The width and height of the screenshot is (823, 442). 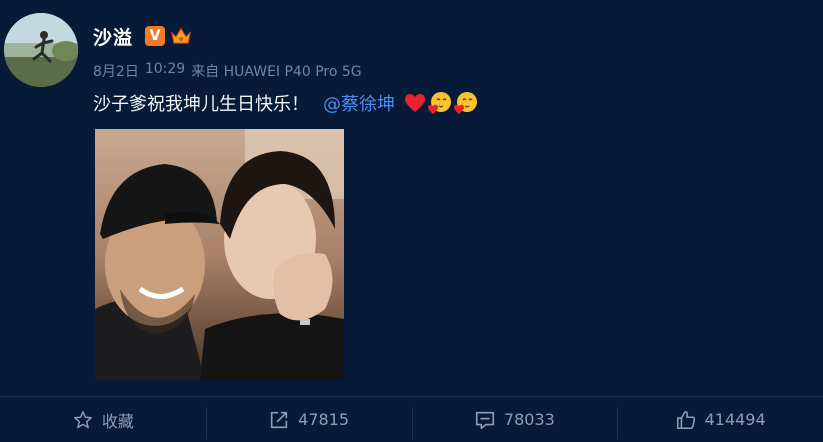 What do you see at coordinates (165, 69) in the screenshot?
I see `post-time: 10:29` at bounding box center [165, 69].